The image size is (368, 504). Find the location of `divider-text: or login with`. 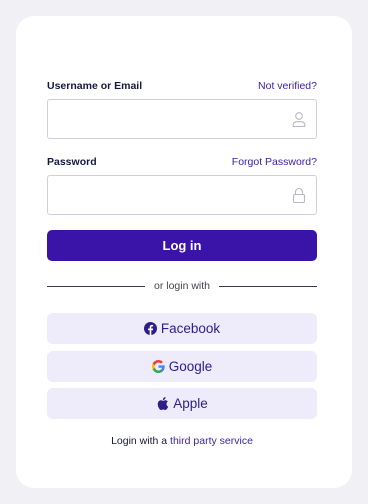

divider-text: or login with is located at coordinates (182, 286).